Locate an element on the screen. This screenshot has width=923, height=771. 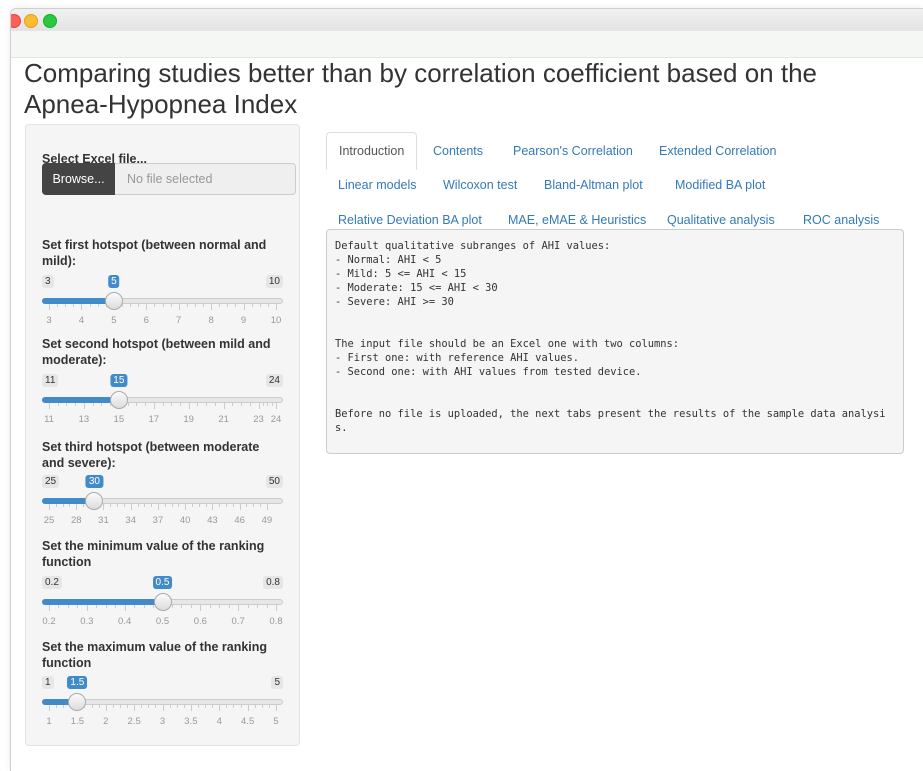
slider-tick-label: 0.8 is located at coordinates (276, 621).